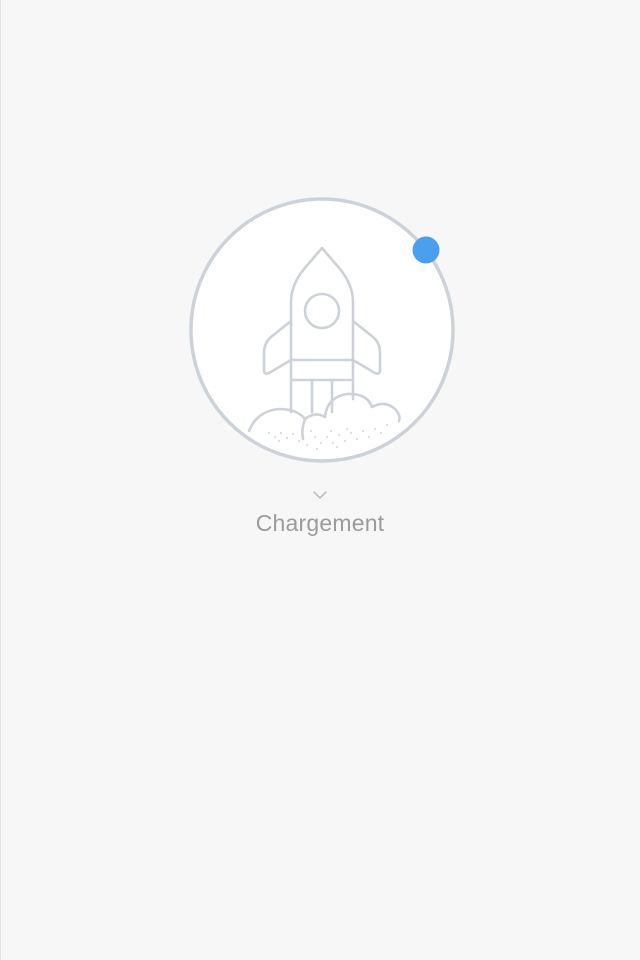 The width and height of the screenshot is (640, 960). What do you see at coordinates (320, 523) in the screenshot?
I see `loading-label: Chargement` at bounding box center [320, 523].